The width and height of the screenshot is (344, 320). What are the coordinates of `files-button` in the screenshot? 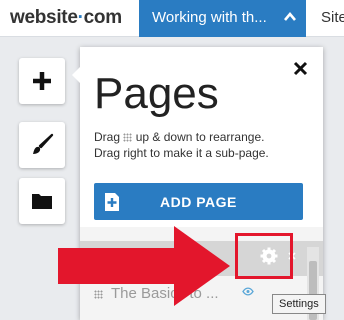 It's located at (42, 201).